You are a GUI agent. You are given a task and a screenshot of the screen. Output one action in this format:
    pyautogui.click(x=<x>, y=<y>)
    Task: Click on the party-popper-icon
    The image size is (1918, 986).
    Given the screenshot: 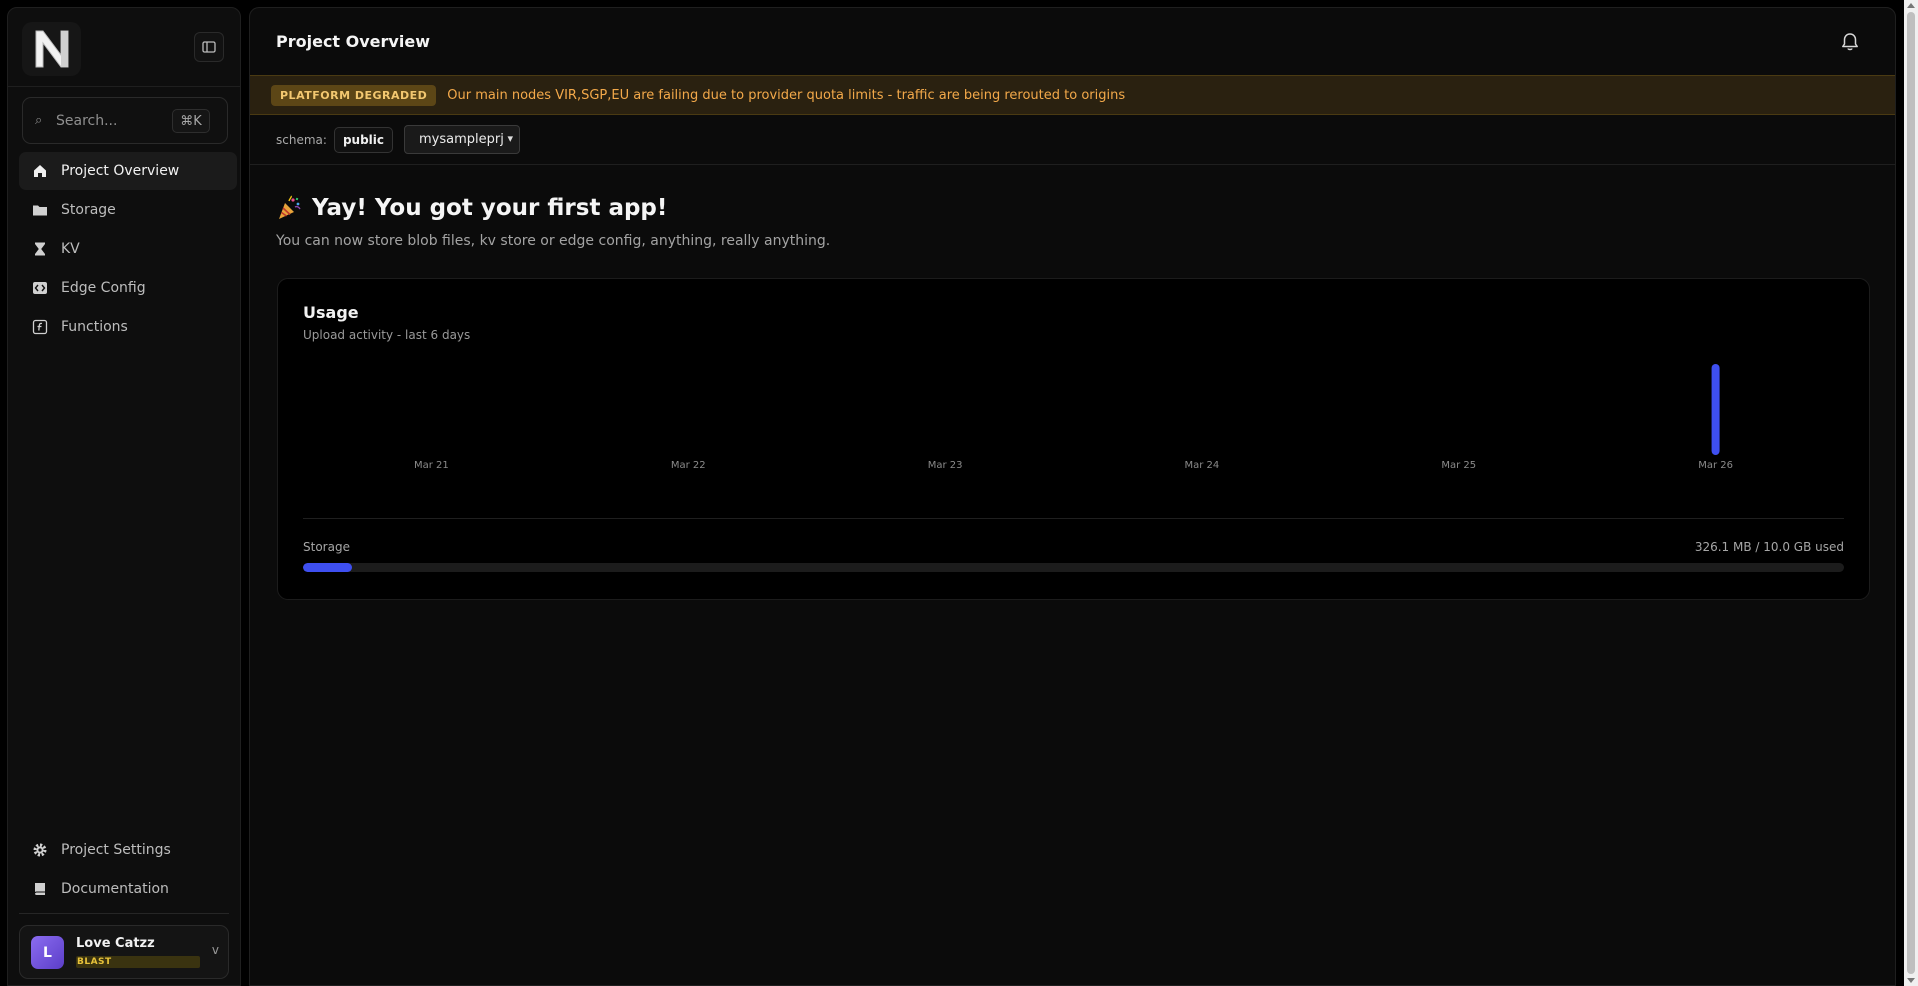 What is the action you would take?
    pyautogui.click(x=290, y=207)
    